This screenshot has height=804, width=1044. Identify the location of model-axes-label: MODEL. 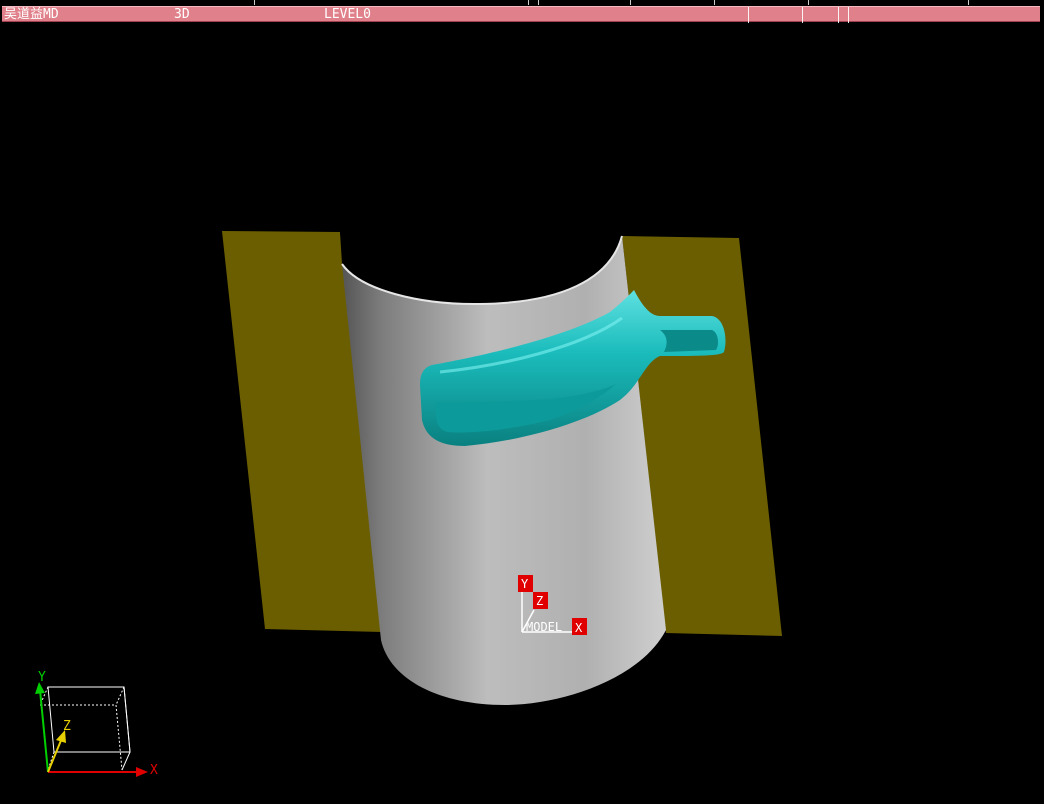
(544, 627).